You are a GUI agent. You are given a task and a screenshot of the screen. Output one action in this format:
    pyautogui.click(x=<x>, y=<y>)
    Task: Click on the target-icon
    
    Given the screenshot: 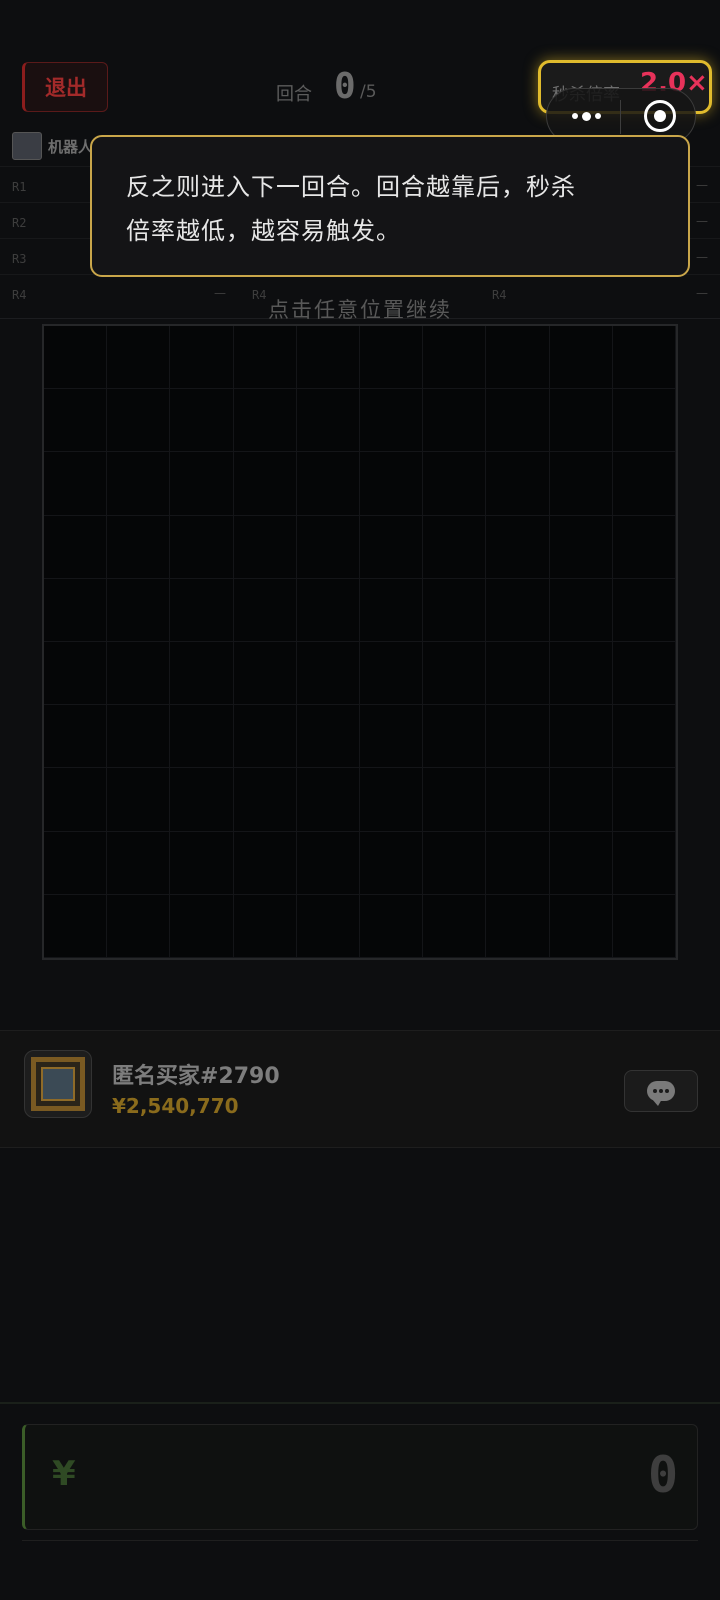 What is the action you would take?
    pyautogui.click(x=660, y=116)
    